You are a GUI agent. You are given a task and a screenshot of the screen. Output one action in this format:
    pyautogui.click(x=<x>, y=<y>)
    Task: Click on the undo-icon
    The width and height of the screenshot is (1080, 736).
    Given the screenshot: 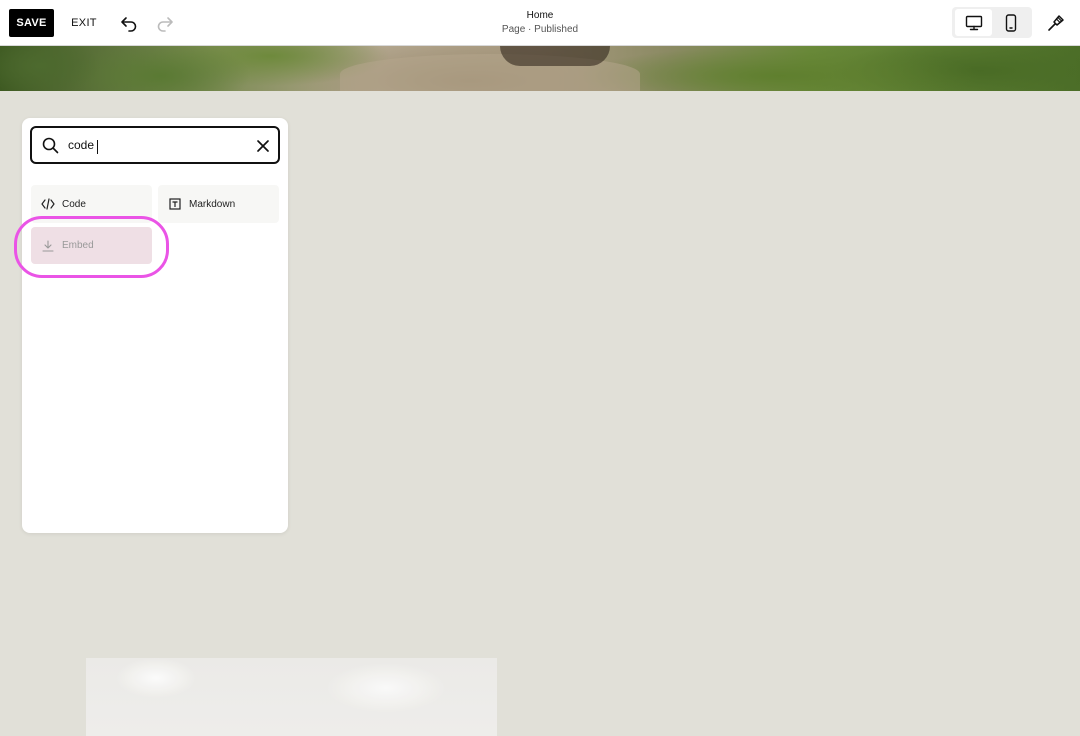 What is the action you would take?
    pyautogui.click(x=129, y=24)
    